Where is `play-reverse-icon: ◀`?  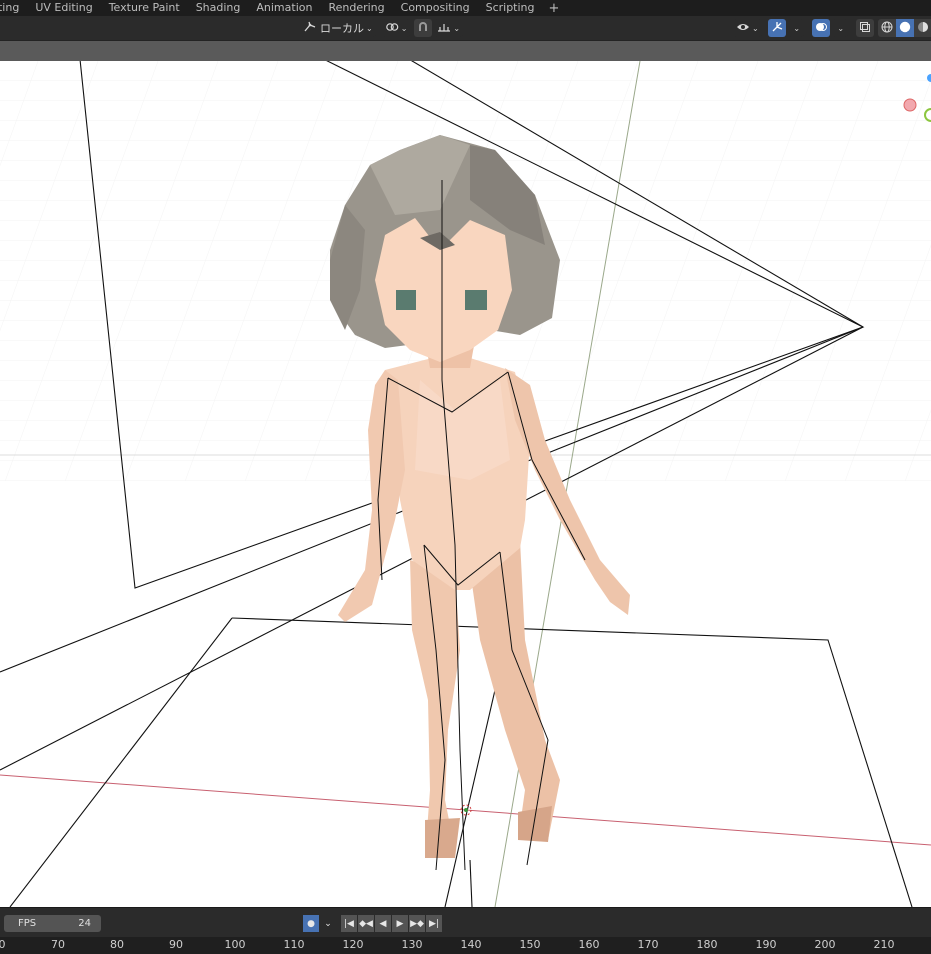
play-reverse-icon: ◀ is located at coordinates (383, 923).